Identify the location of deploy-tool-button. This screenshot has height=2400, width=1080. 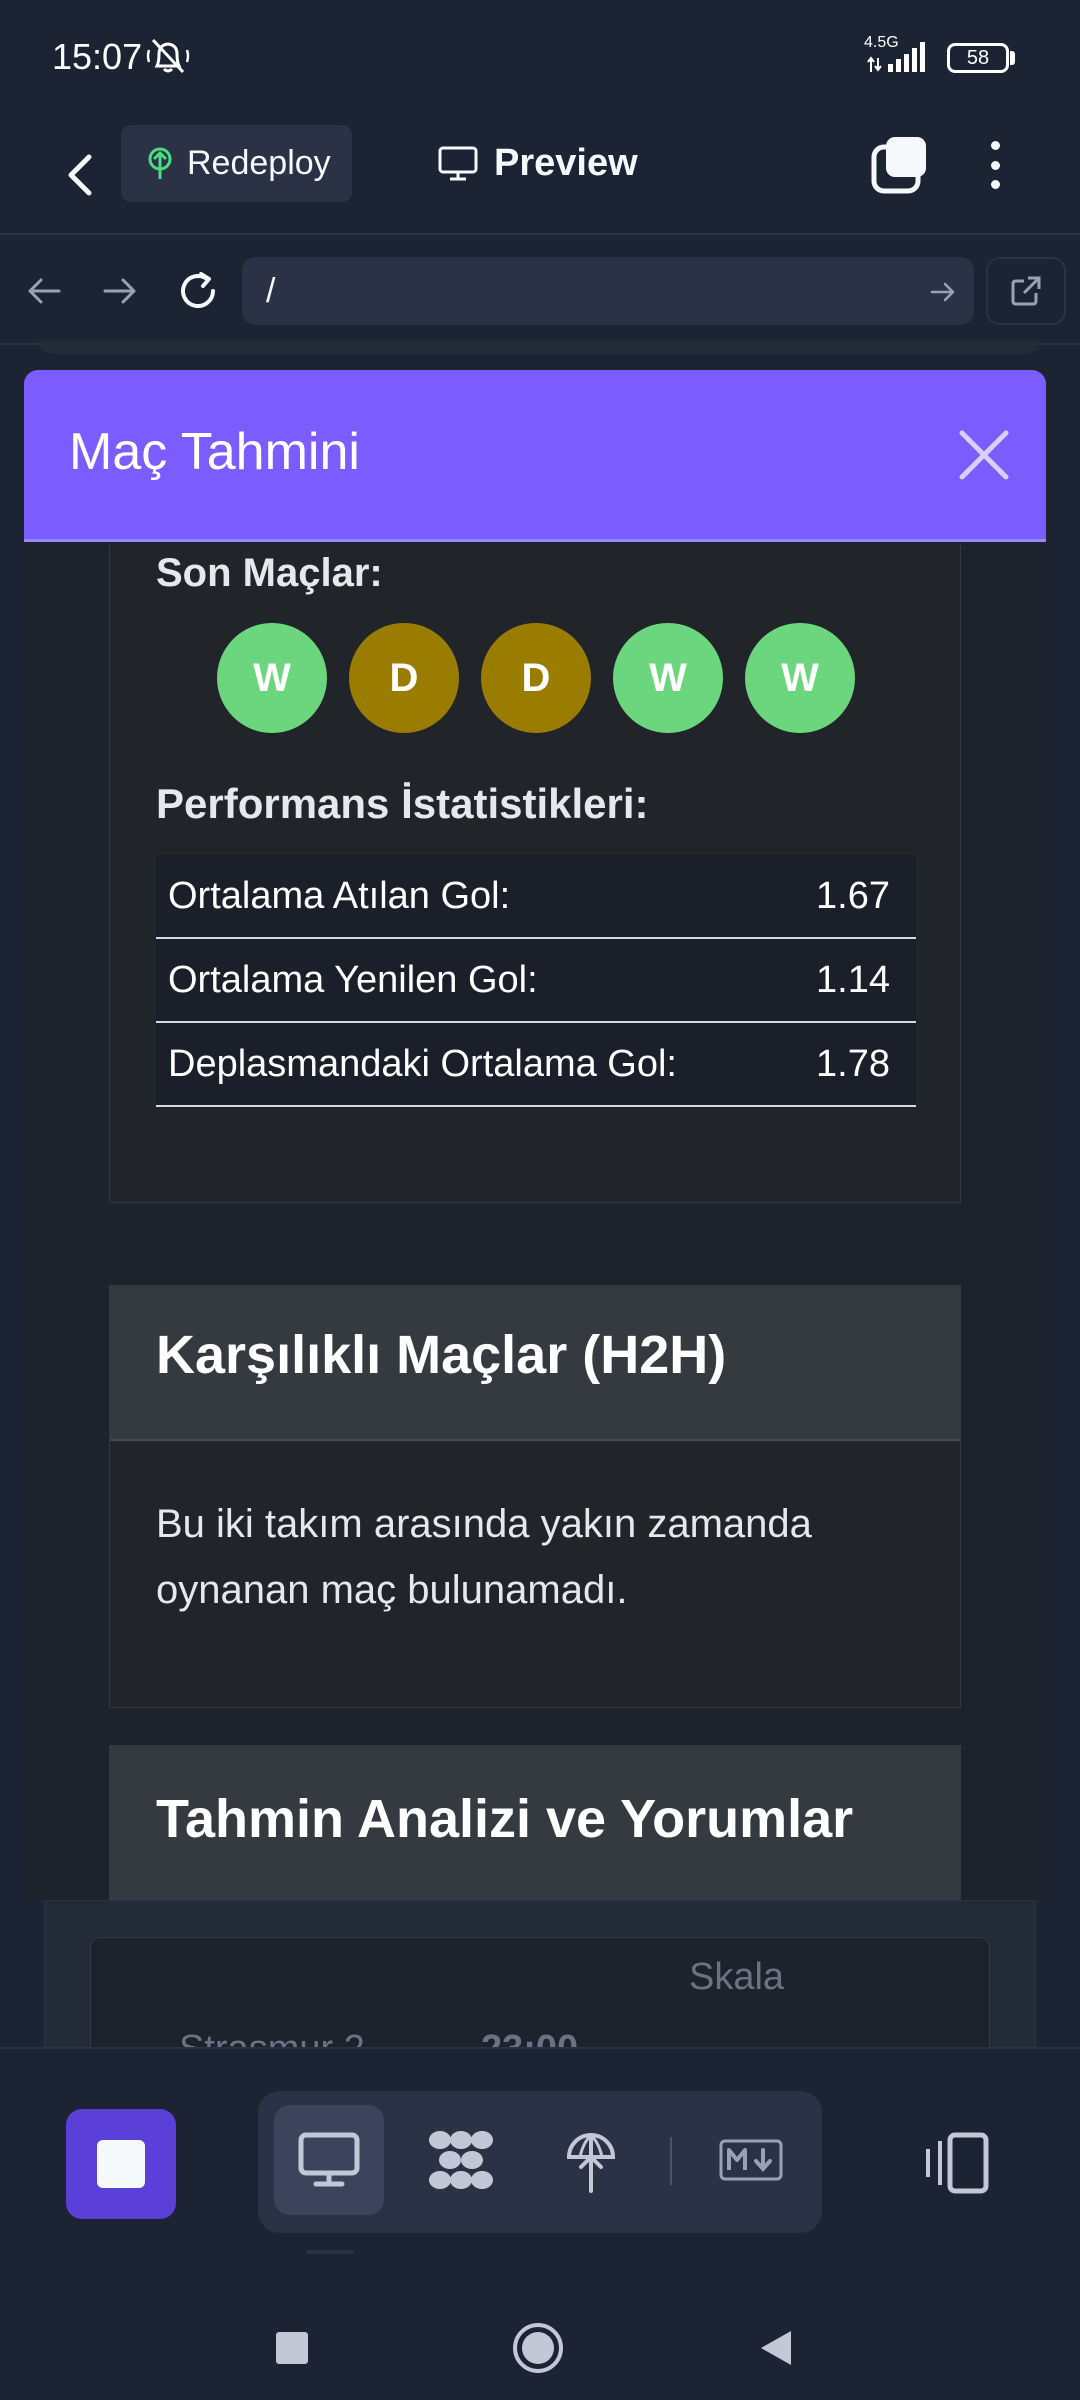
(591, 2160).